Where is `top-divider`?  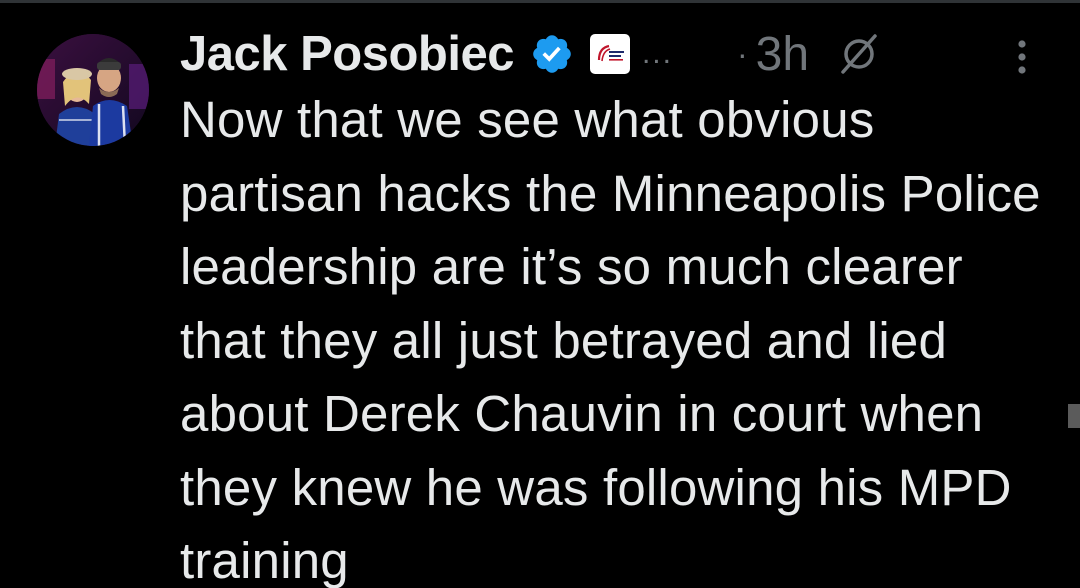 top-divider is located at coordinates (540, 1).